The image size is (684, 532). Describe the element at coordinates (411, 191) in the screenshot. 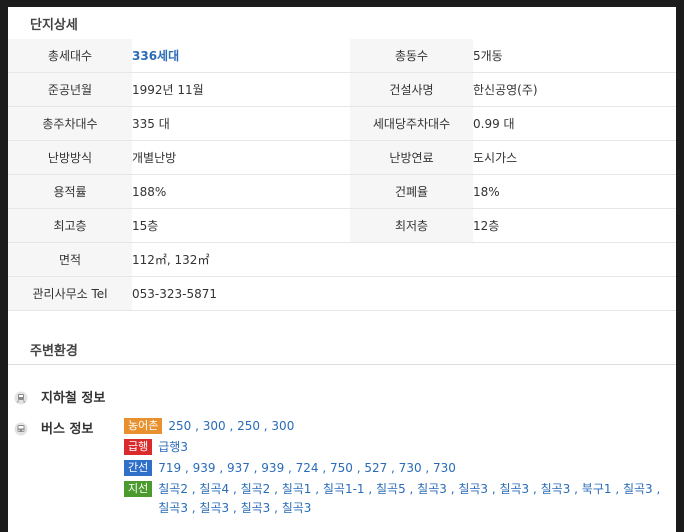

I see `row-label: 건폐율` at that location.